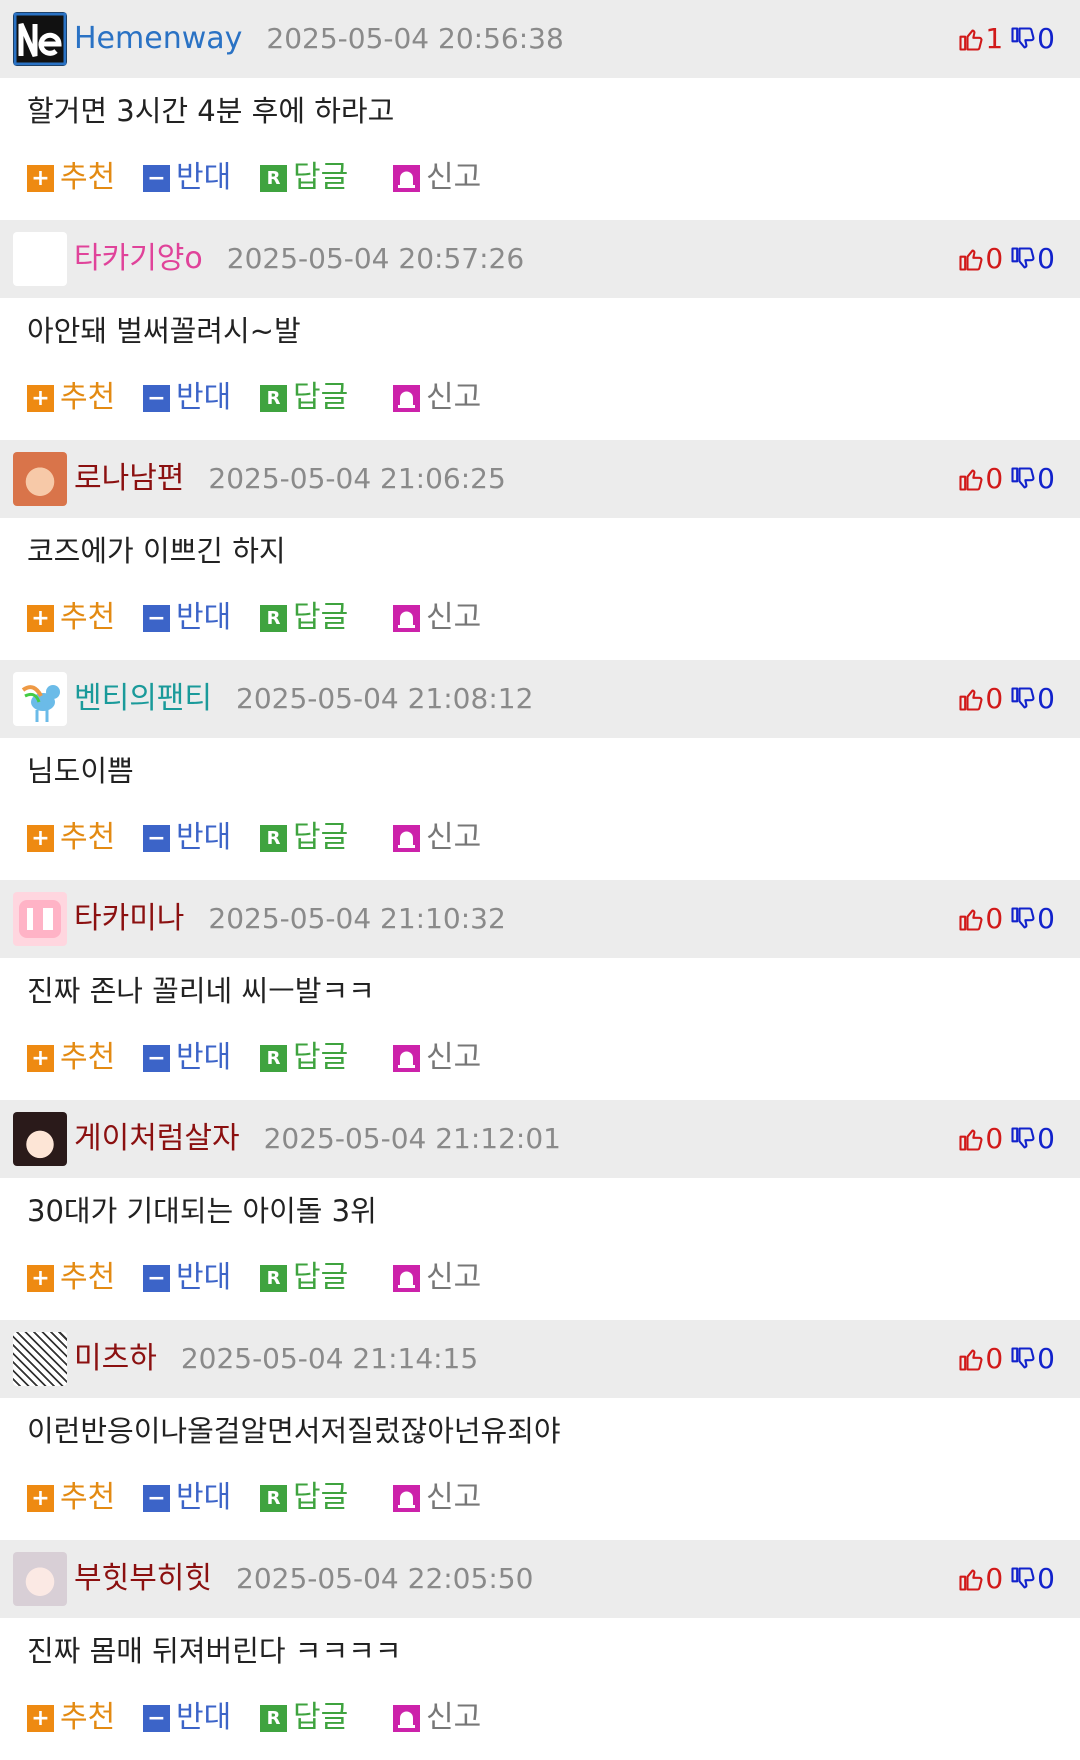 Image resolution: width=1080 pixels, height=1760 pixels. What do you see at coordinates (357, 478) in the screenshot?
I see `comment-datetime: 2025-05-04 21:06:25` at bounding box center [357, 478].